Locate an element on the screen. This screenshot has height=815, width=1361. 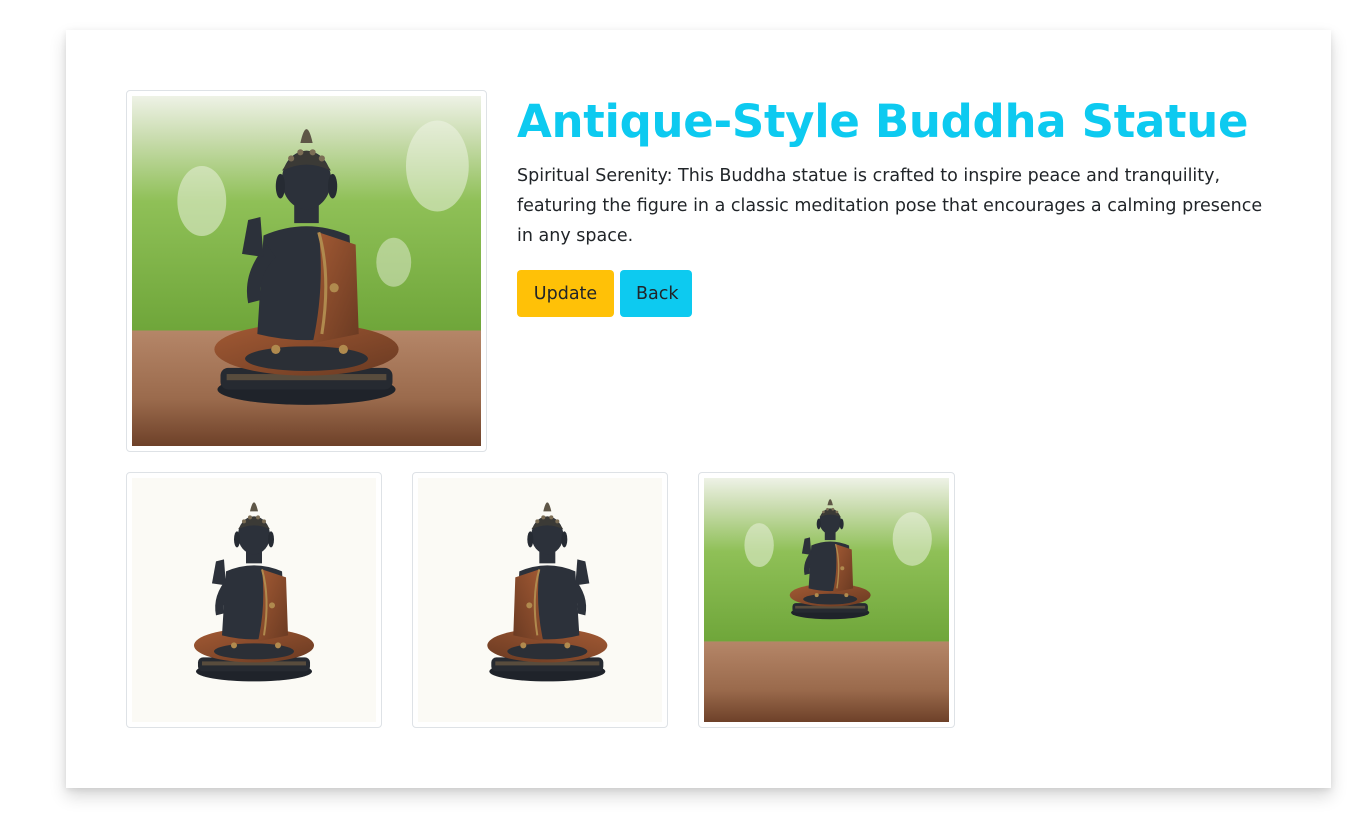
action-buttons: Update Back is located at coordinates (604, 293).